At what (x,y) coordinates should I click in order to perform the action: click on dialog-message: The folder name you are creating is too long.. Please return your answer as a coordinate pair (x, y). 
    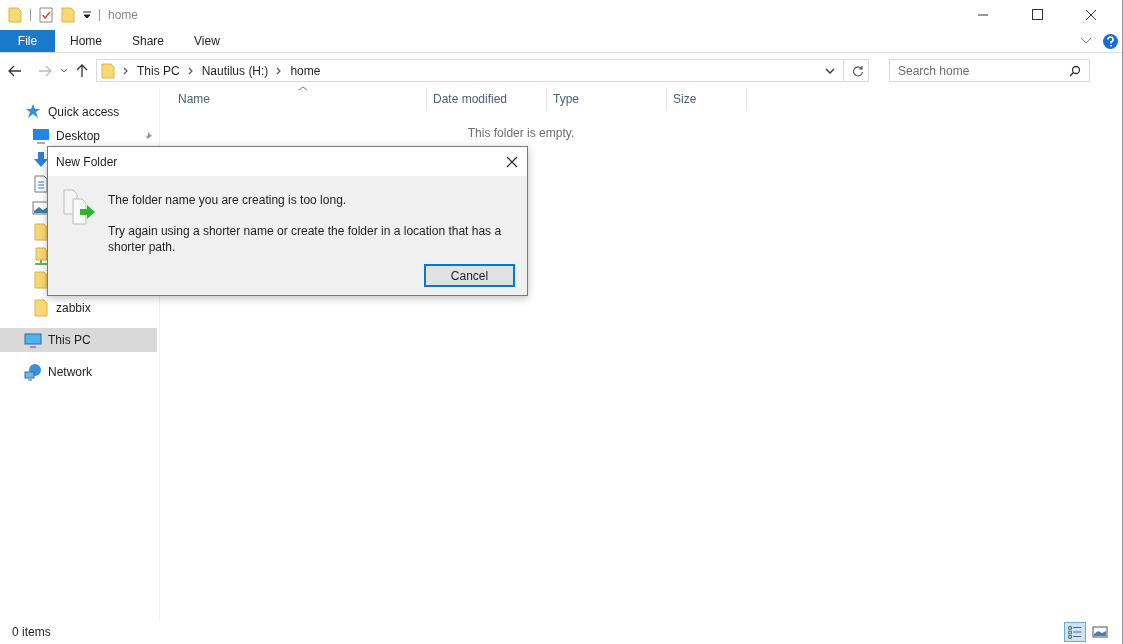
    Looking at the image, I should click on (228, 200).